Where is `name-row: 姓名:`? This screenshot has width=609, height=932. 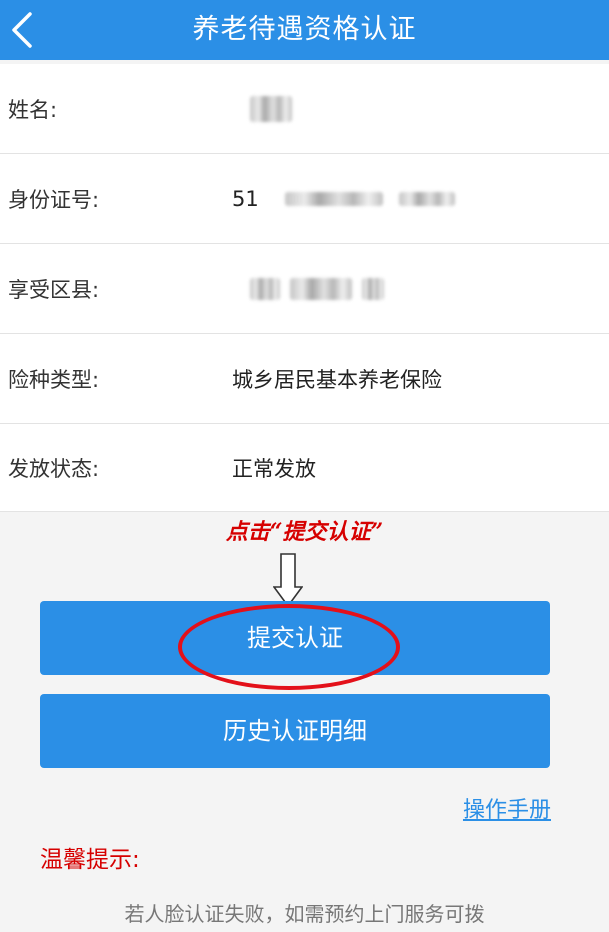 name-row: 姓名: is located at coordinates (304, 109).